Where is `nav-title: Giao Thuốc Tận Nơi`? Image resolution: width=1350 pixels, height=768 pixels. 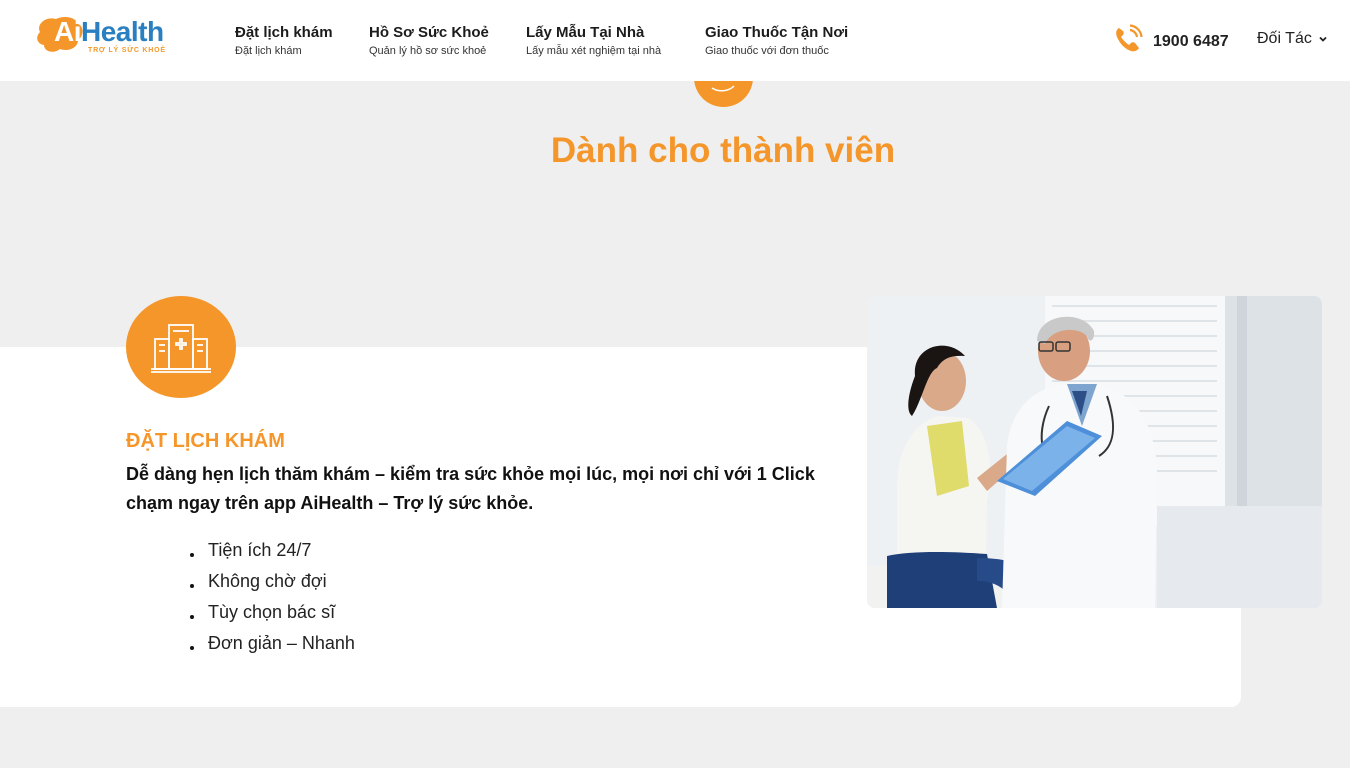
nav-title: Giao Thuốc Tận Nơi is located at coordinates (777, 32).